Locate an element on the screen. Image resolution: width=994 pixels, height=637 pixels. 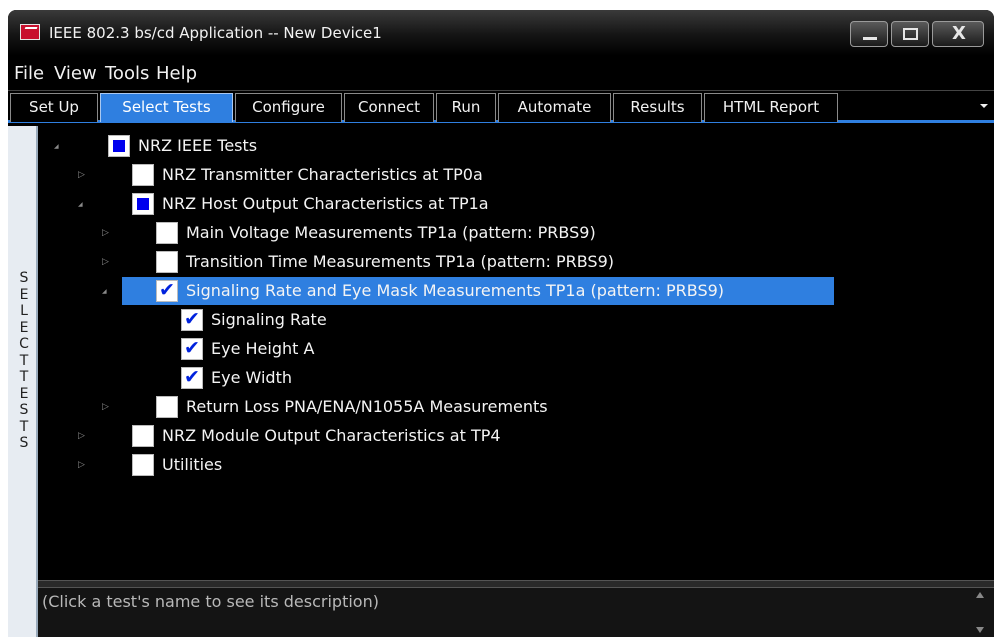
tree-item-label: NRZ Host Output Characteristics at TP1a is located at coordinates (325, 203).